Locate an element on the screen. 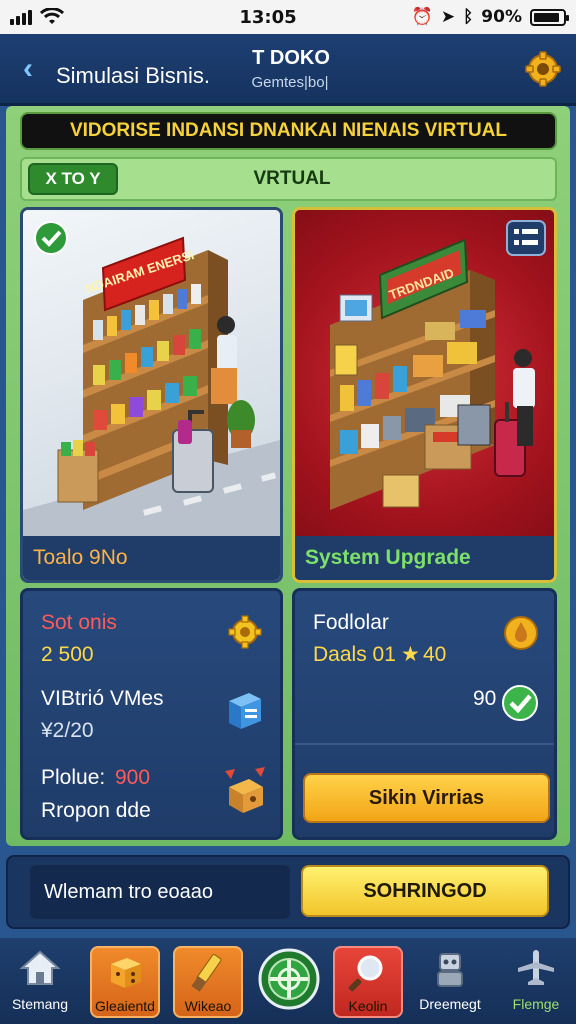 This screenshot has height=1024, width=576. bottom-action-row: Wlemam tro eoaao SOHRINGOD is located at coordinates (288, 892).